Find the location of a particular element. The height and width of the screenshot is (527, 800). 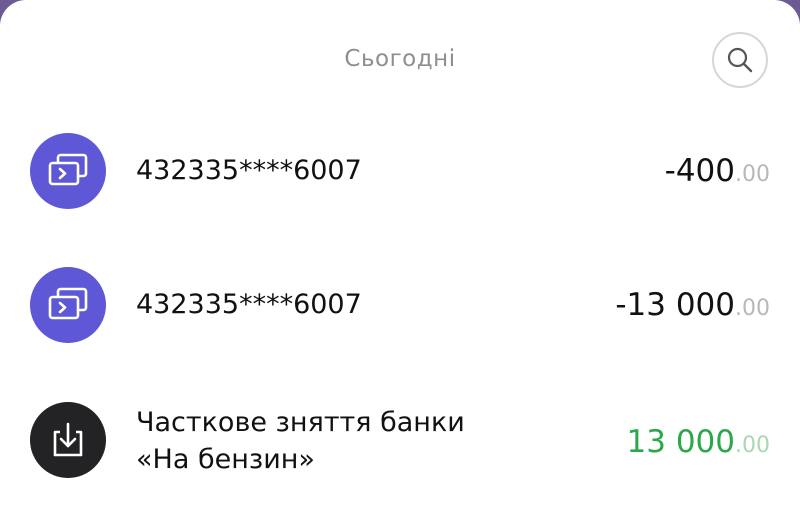

transaction-amount: 13 000.00 is located at coordinates (698, 444).